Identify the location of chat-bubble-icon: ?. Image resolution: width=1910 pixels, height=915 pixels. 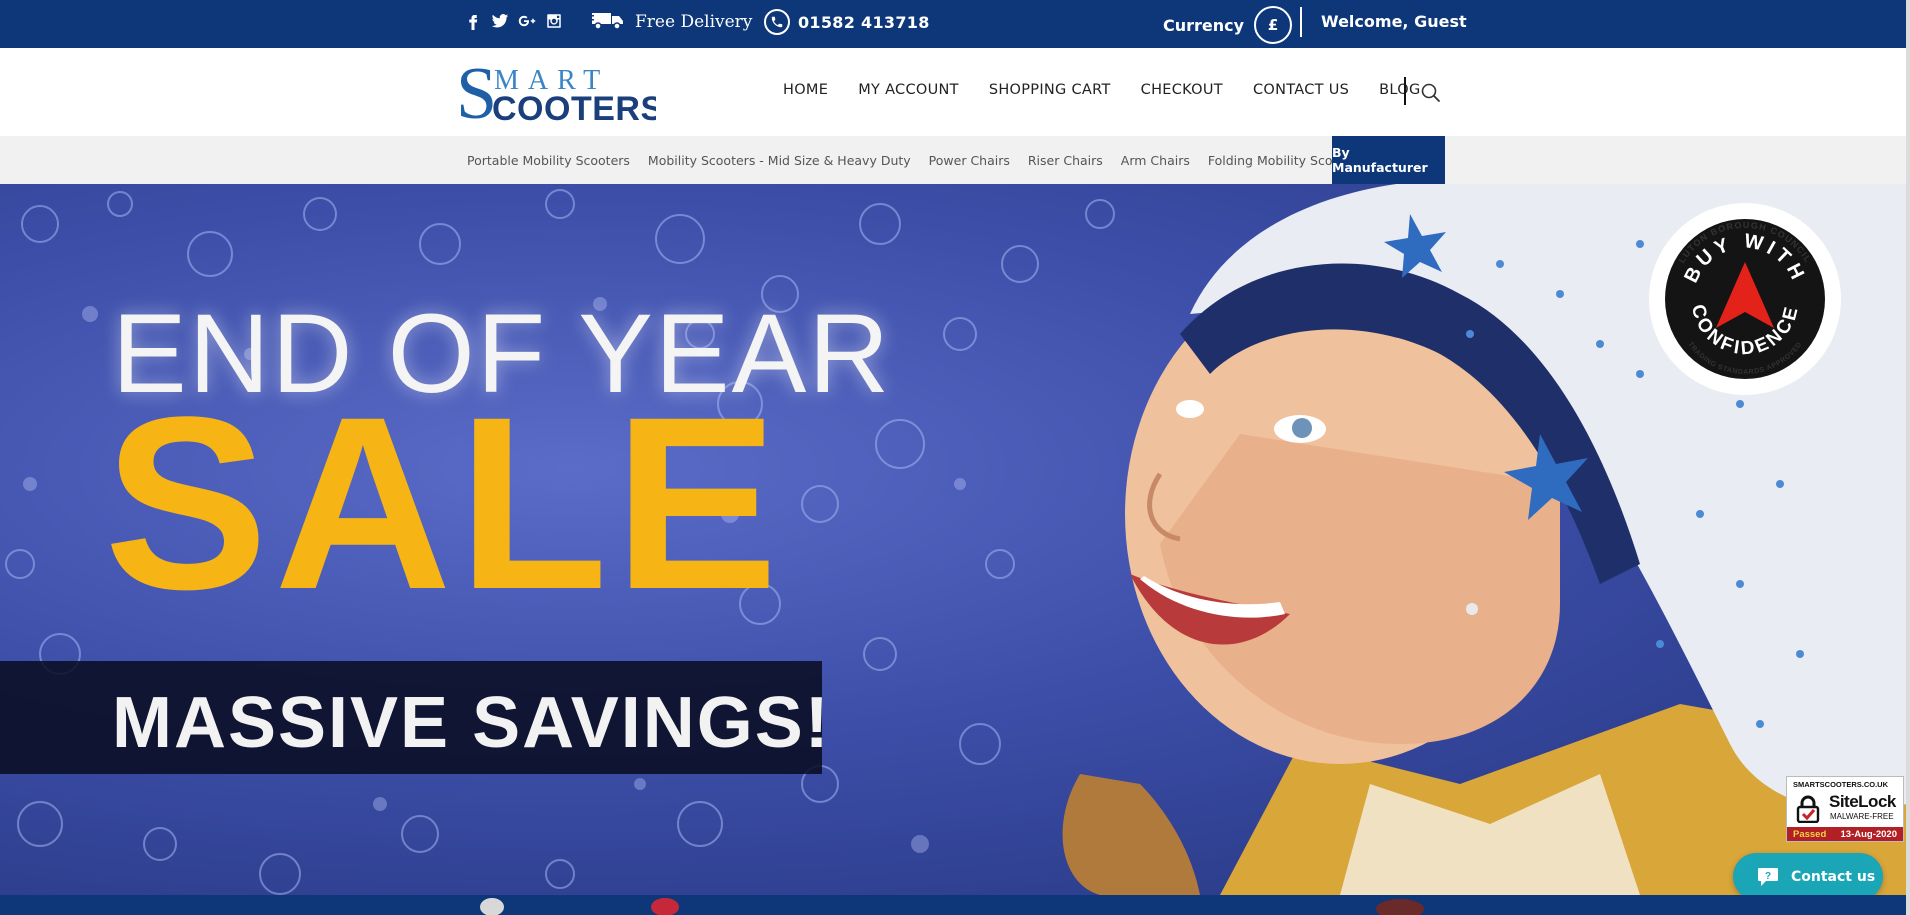
(1768, 876).